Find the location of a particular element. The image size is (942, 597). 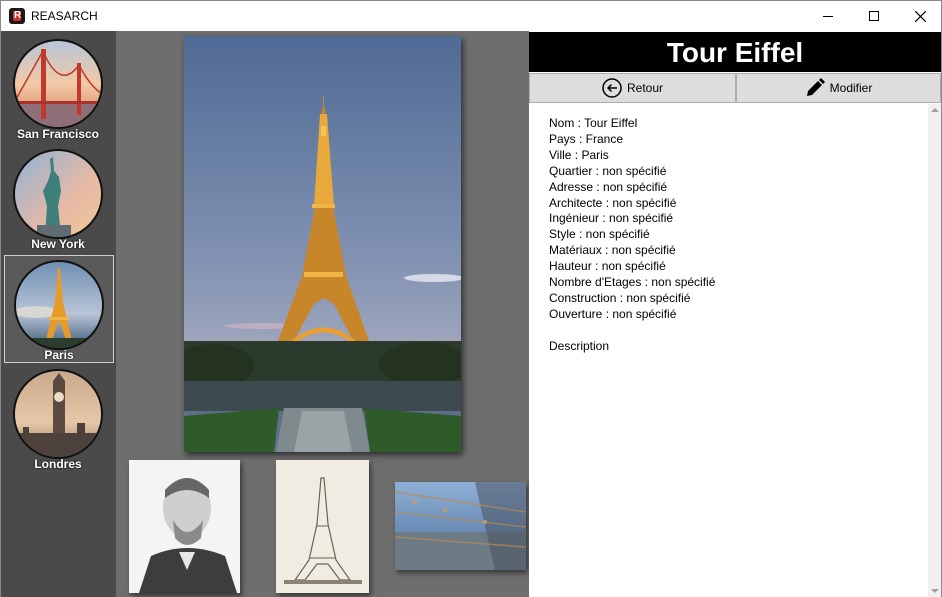

eiffel-tower-thumbnail is located at coordinates (59, 305).